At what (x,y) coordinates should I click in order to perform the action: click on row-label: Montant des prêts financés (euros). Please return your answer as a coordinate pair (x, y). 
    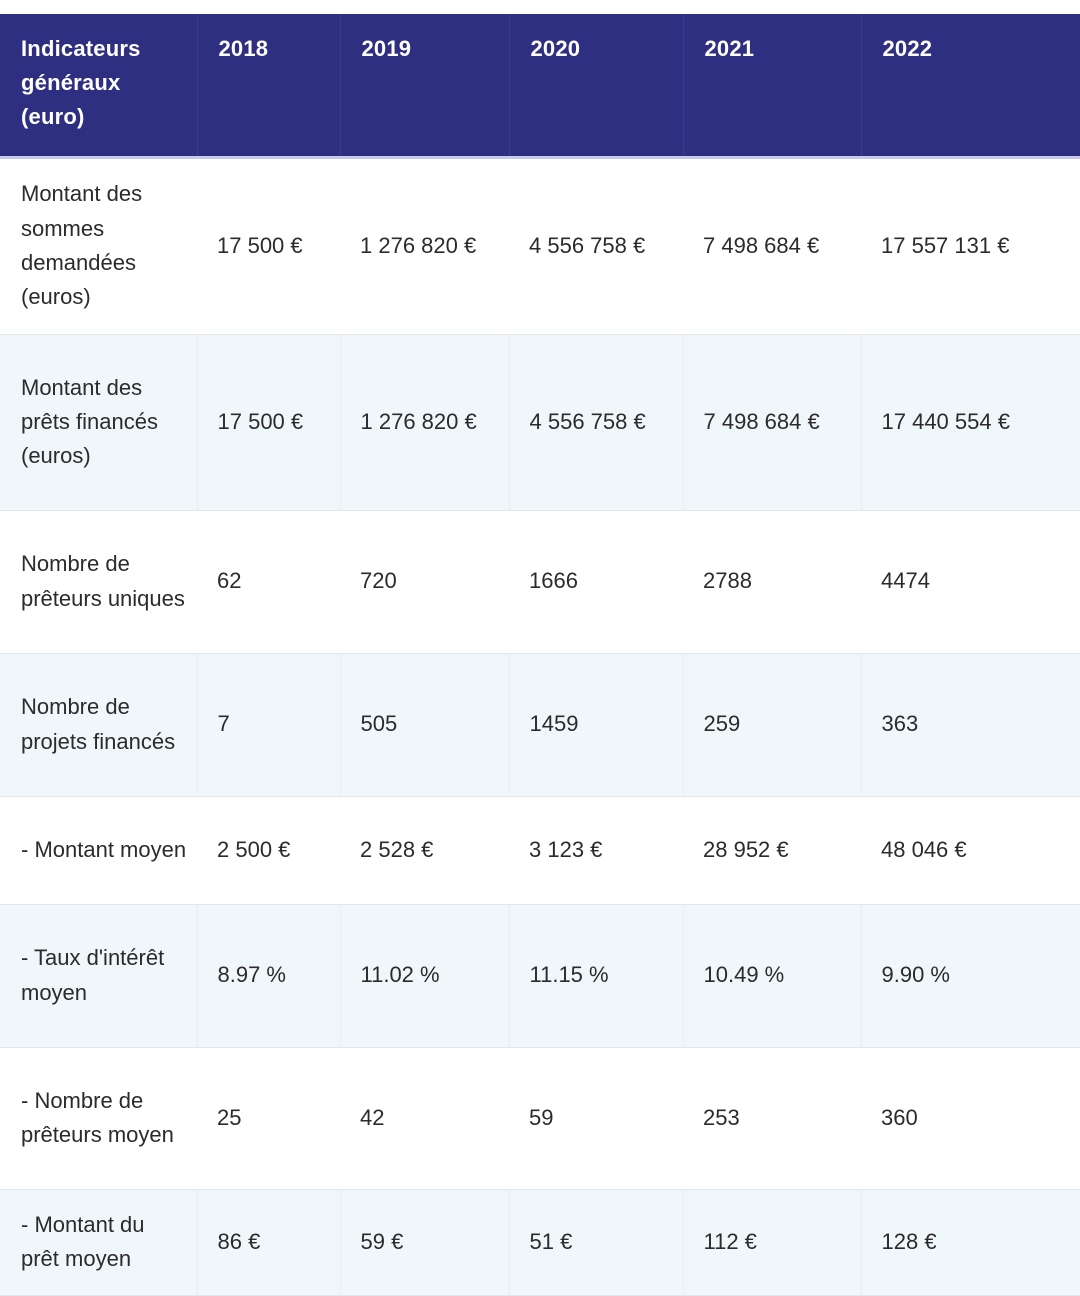
    Looking at the image, I should click on (99, 422).